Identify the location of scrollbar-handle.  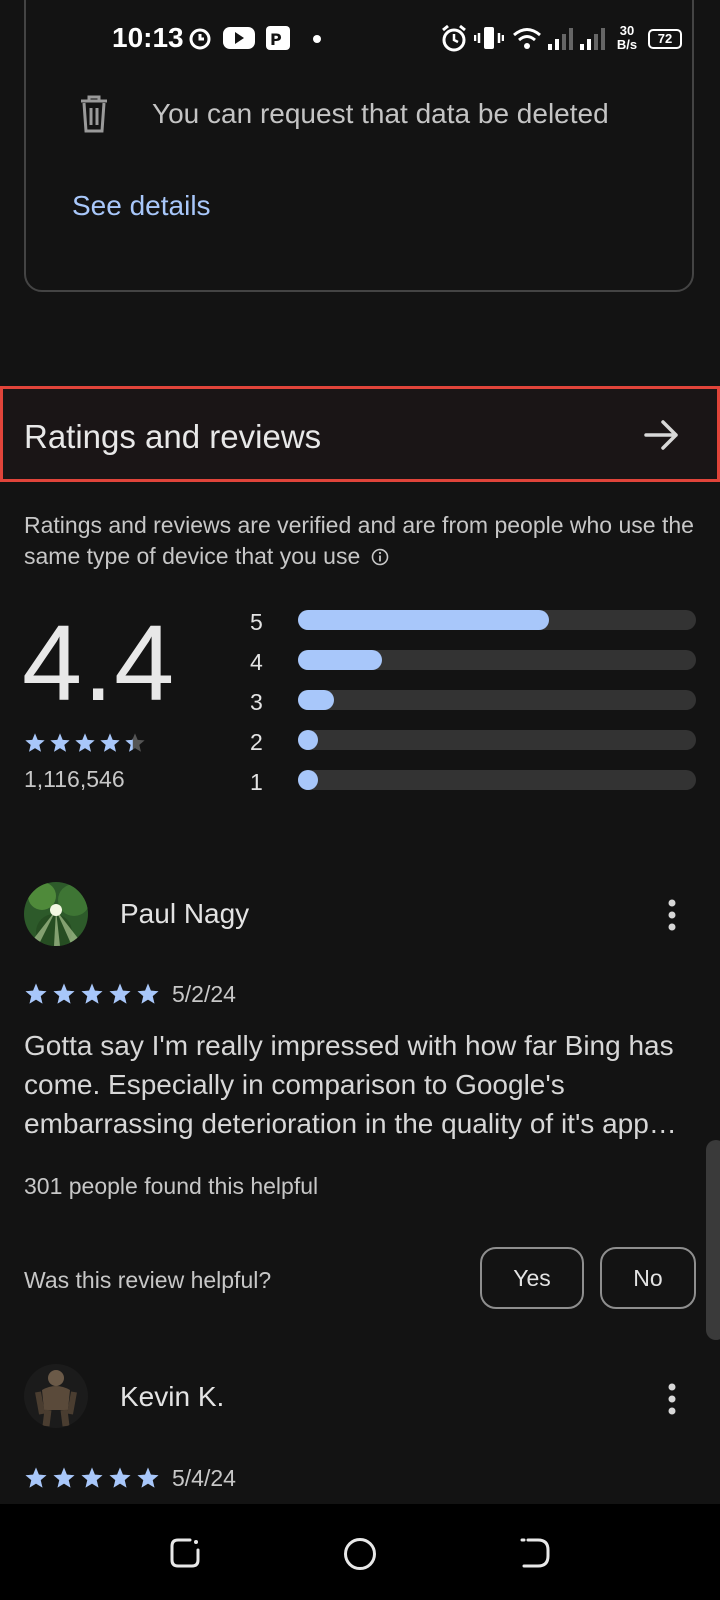
(713, 1240).